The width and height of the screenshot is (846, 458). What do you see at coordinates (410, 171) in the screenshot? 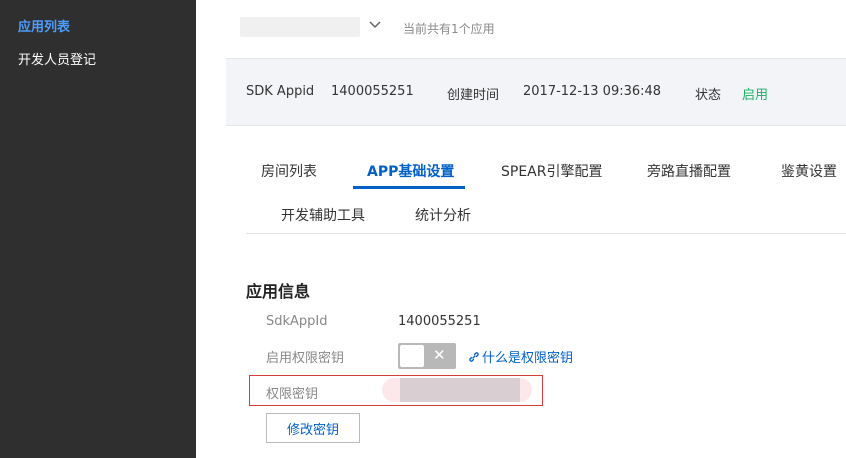
I see `tab-app-basic-settings: APP基础设置` at bounding box center [410, 171].